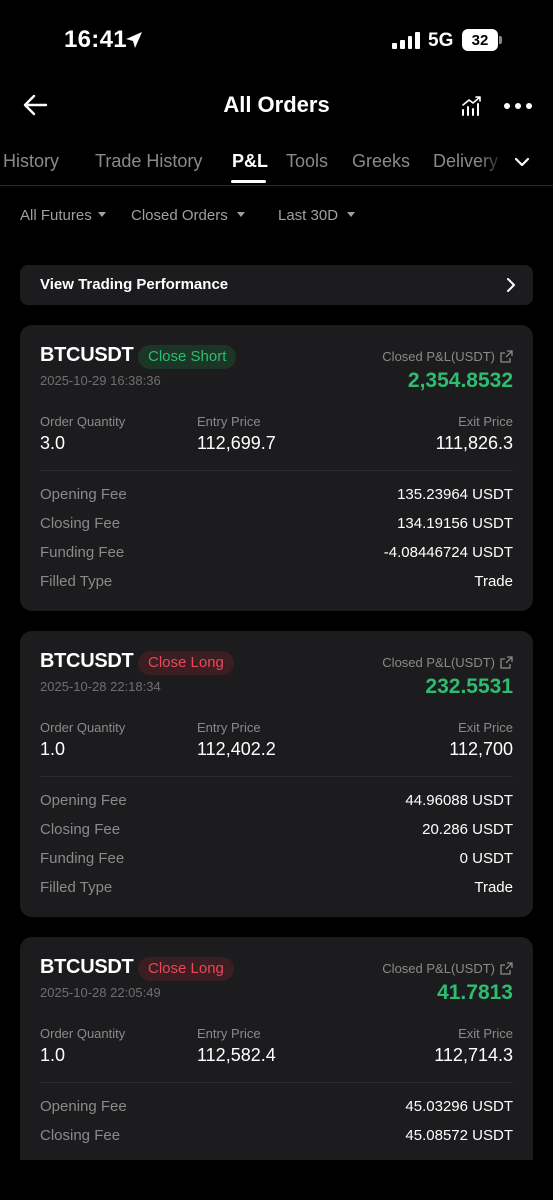  Describe the element at coordinates (276, 40) in the screenshot. I see `status-bar: 16:41 5G 32` at that location.